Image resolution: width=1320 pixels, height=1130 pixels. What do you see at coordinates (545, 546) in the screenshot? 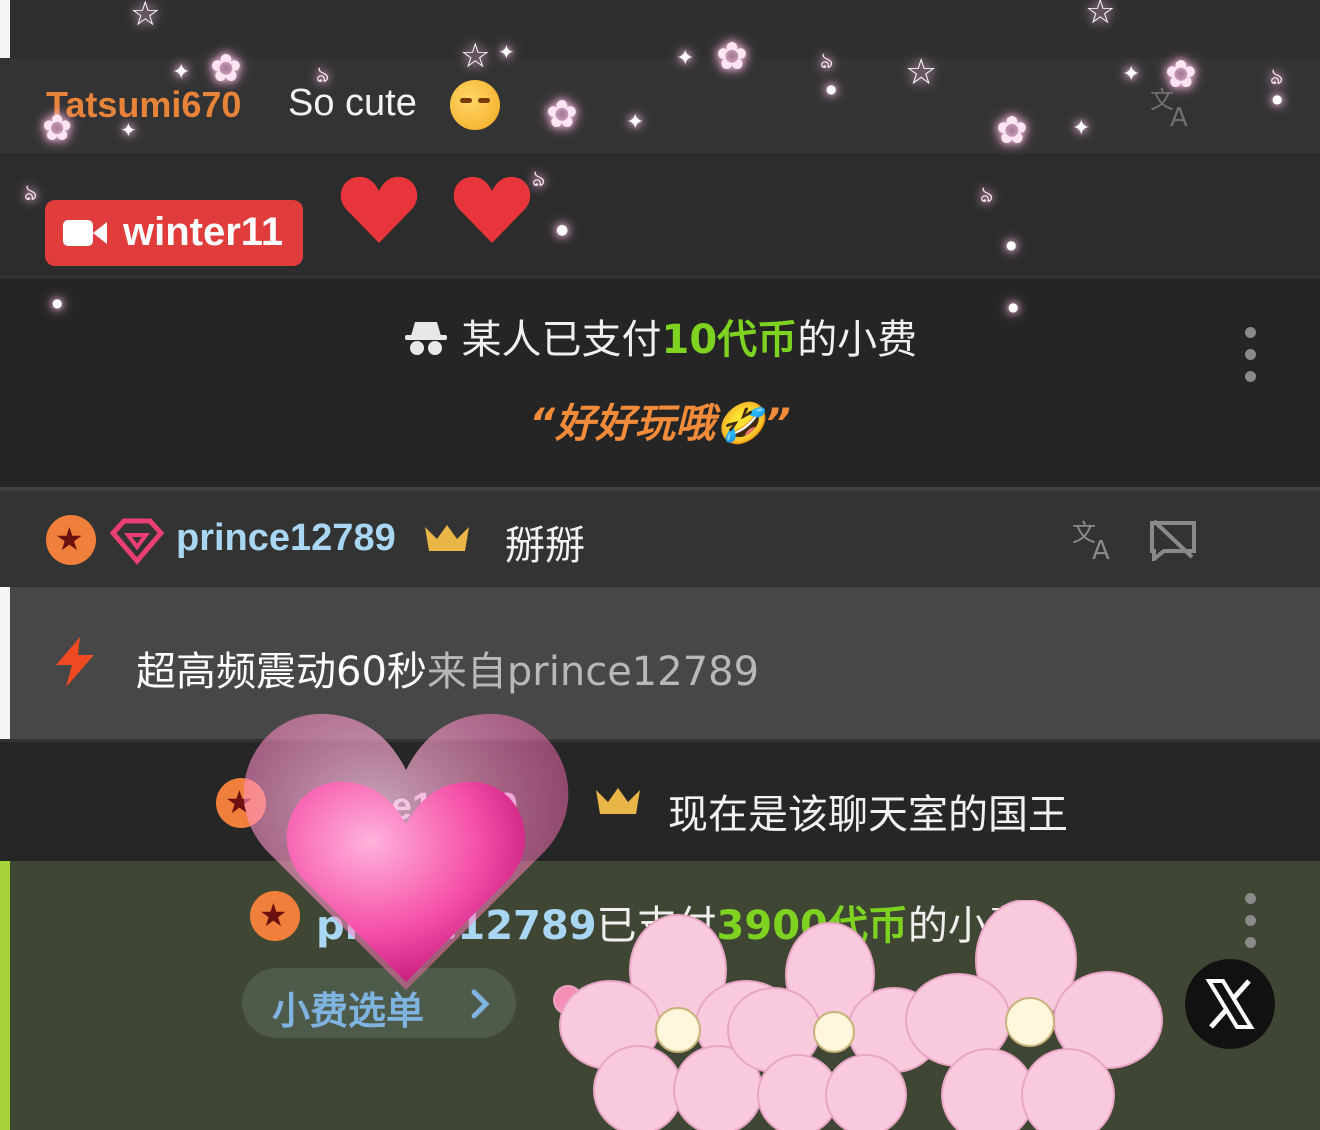
I see `chat-message-text: 掰掰` at bounding box center [545, 546].